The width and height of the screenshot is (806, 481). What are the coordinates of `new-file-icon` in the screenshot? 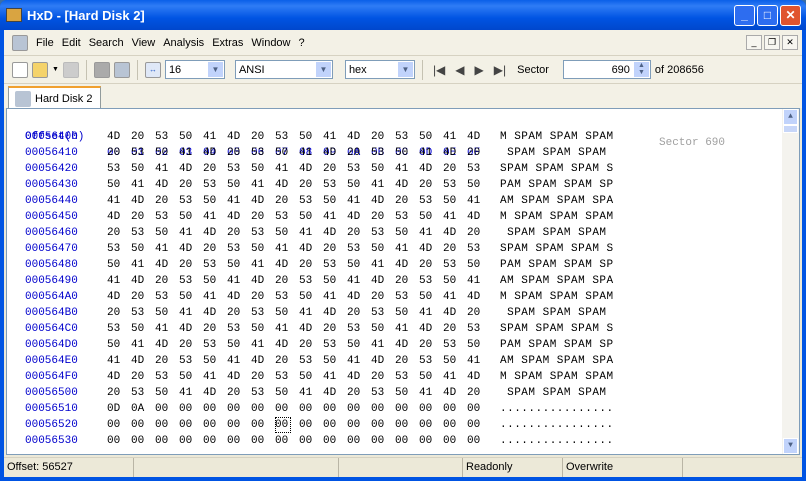 It's located at (20, 69).